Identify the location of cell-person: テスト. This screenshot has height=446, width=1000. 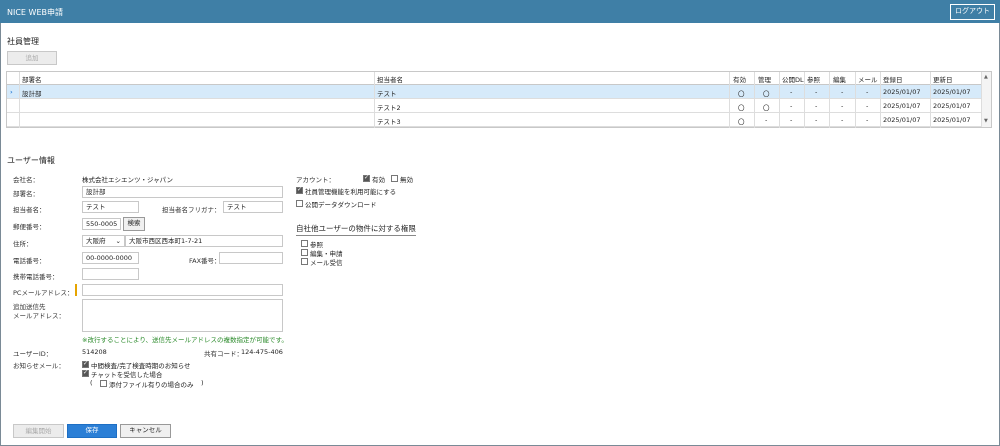
(387, 94).